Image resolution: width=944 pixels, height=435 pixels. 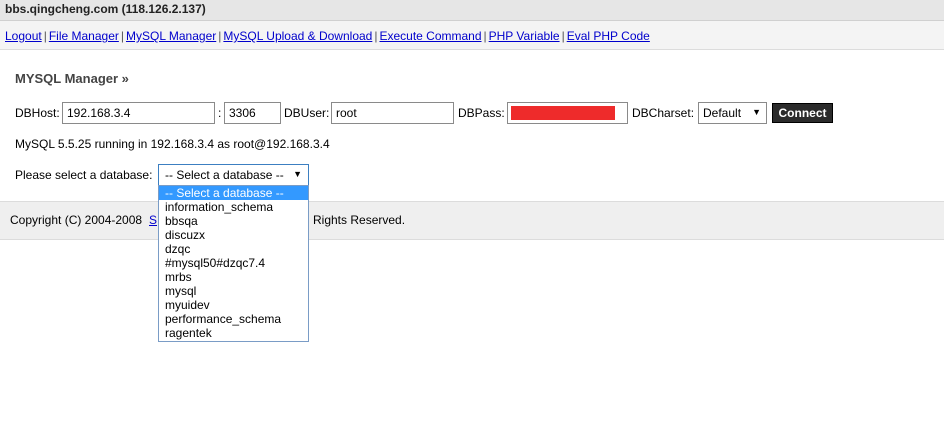 I want to click on connect-button: Connect, so click(x=802, y=113).